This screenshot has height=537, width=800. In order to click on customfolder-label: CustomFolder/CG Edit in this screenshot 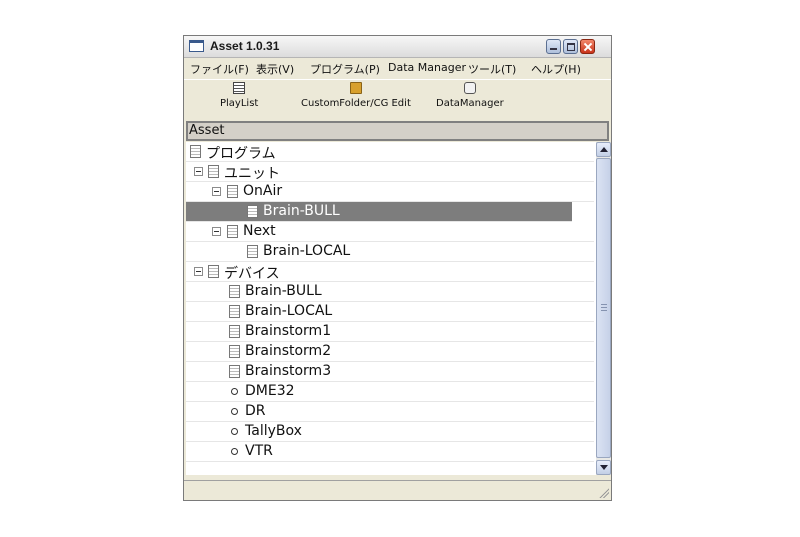, I will do `click(356, 103)`.